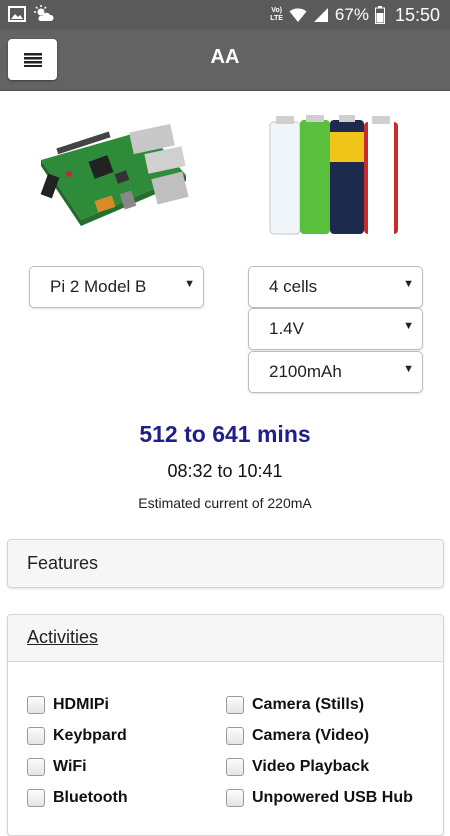  What do you see at coordinates (57, 767) in the screenshot?
I see `activity-checkbox-wifi: WiFi` at bounding box center [57, 767].